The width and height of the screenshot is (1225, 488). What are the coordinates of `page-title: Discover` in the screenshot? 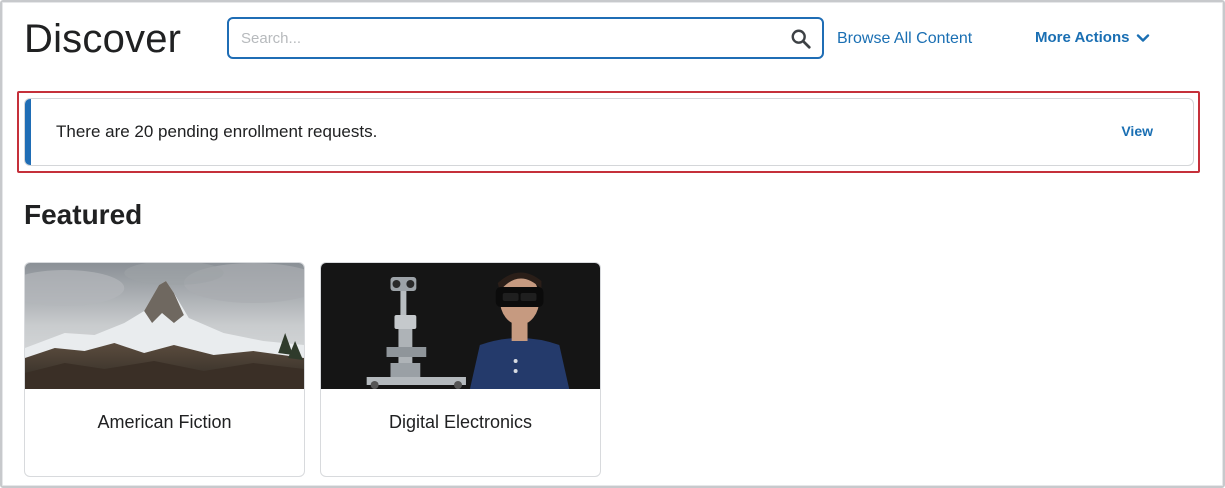 It's located at (103, 39).